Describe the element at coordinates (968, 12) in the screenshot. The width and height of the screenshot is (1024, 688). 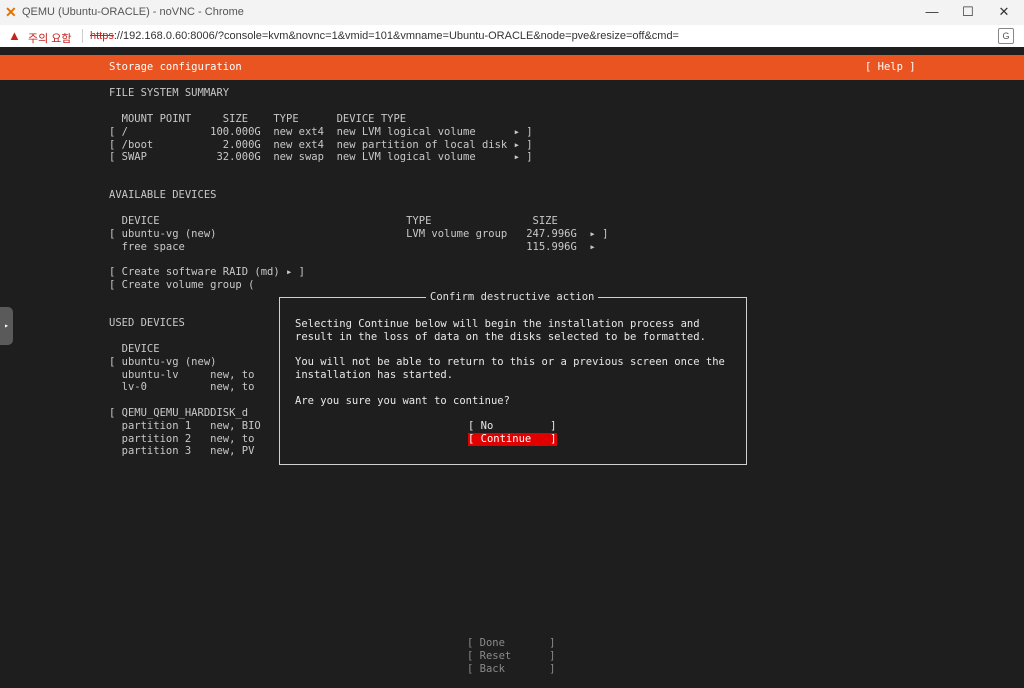
I see `maximize-button: ☐` at that location.